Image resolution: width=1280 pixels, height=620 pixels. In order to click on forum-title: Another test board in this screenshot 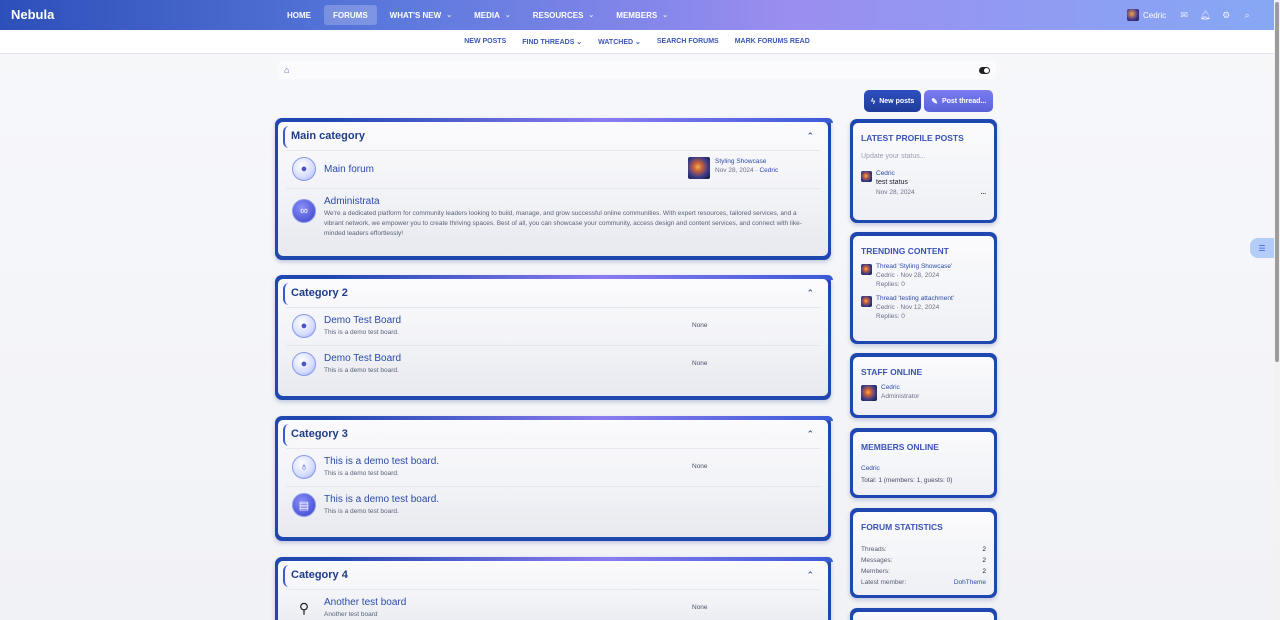, I will do `click(365, 602)`.